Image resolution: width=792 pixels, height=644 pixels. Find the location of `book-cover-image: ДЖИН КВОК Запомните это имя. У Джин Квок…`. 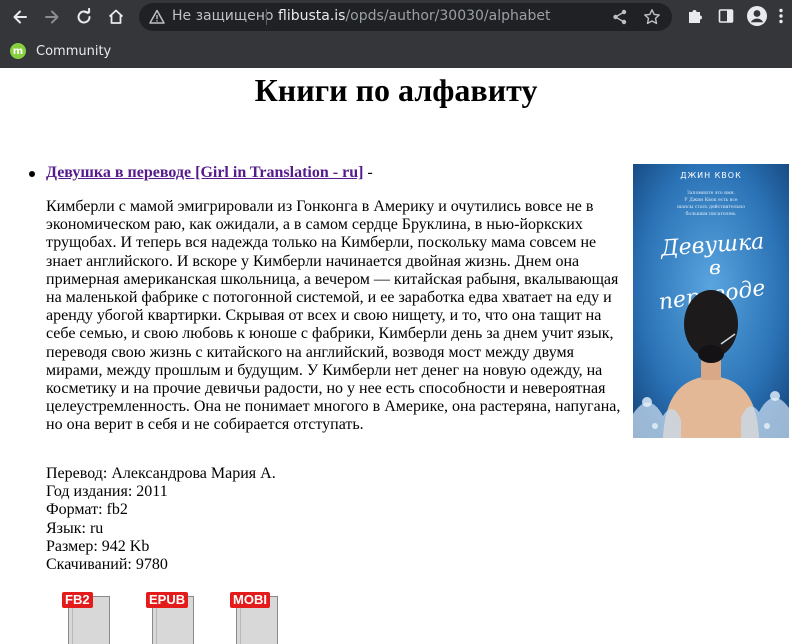

book-cover-image: ДЖИН КВОК Запомните это имя. У Джин Квок… is located at coordinates (711, 301).